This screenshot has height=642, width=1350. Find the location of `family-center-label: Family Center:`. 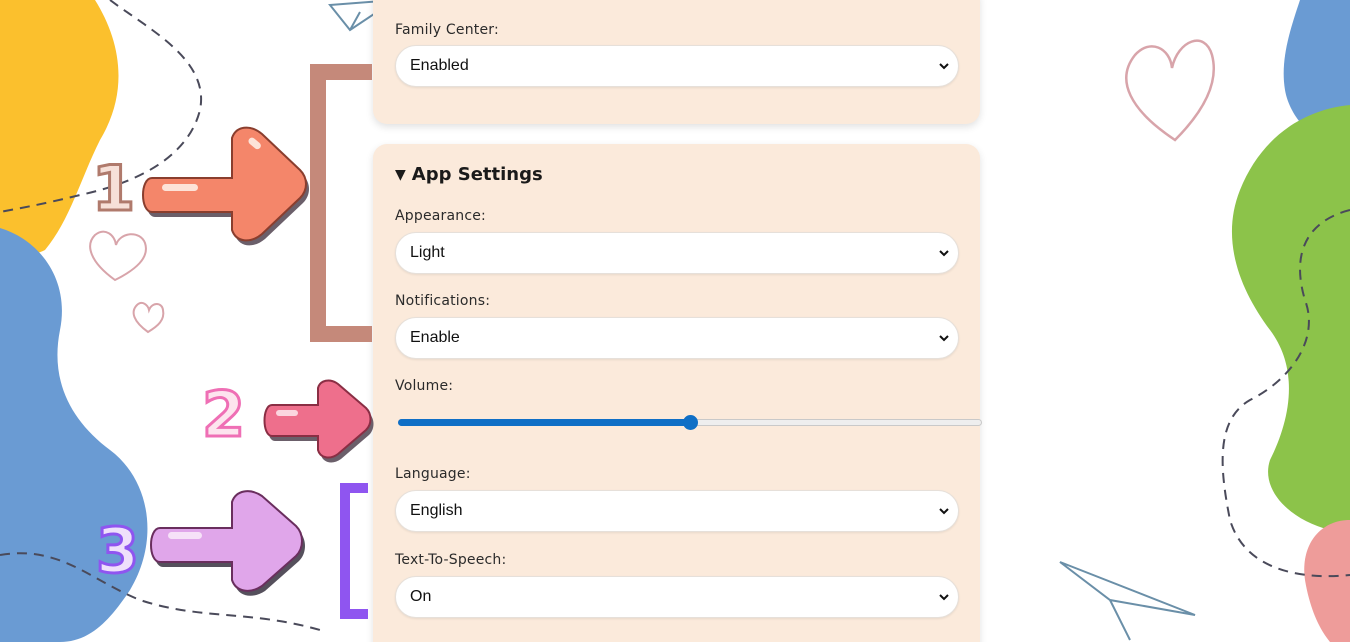

family-center-label: Family Center: is located at coordinates (447, 30).